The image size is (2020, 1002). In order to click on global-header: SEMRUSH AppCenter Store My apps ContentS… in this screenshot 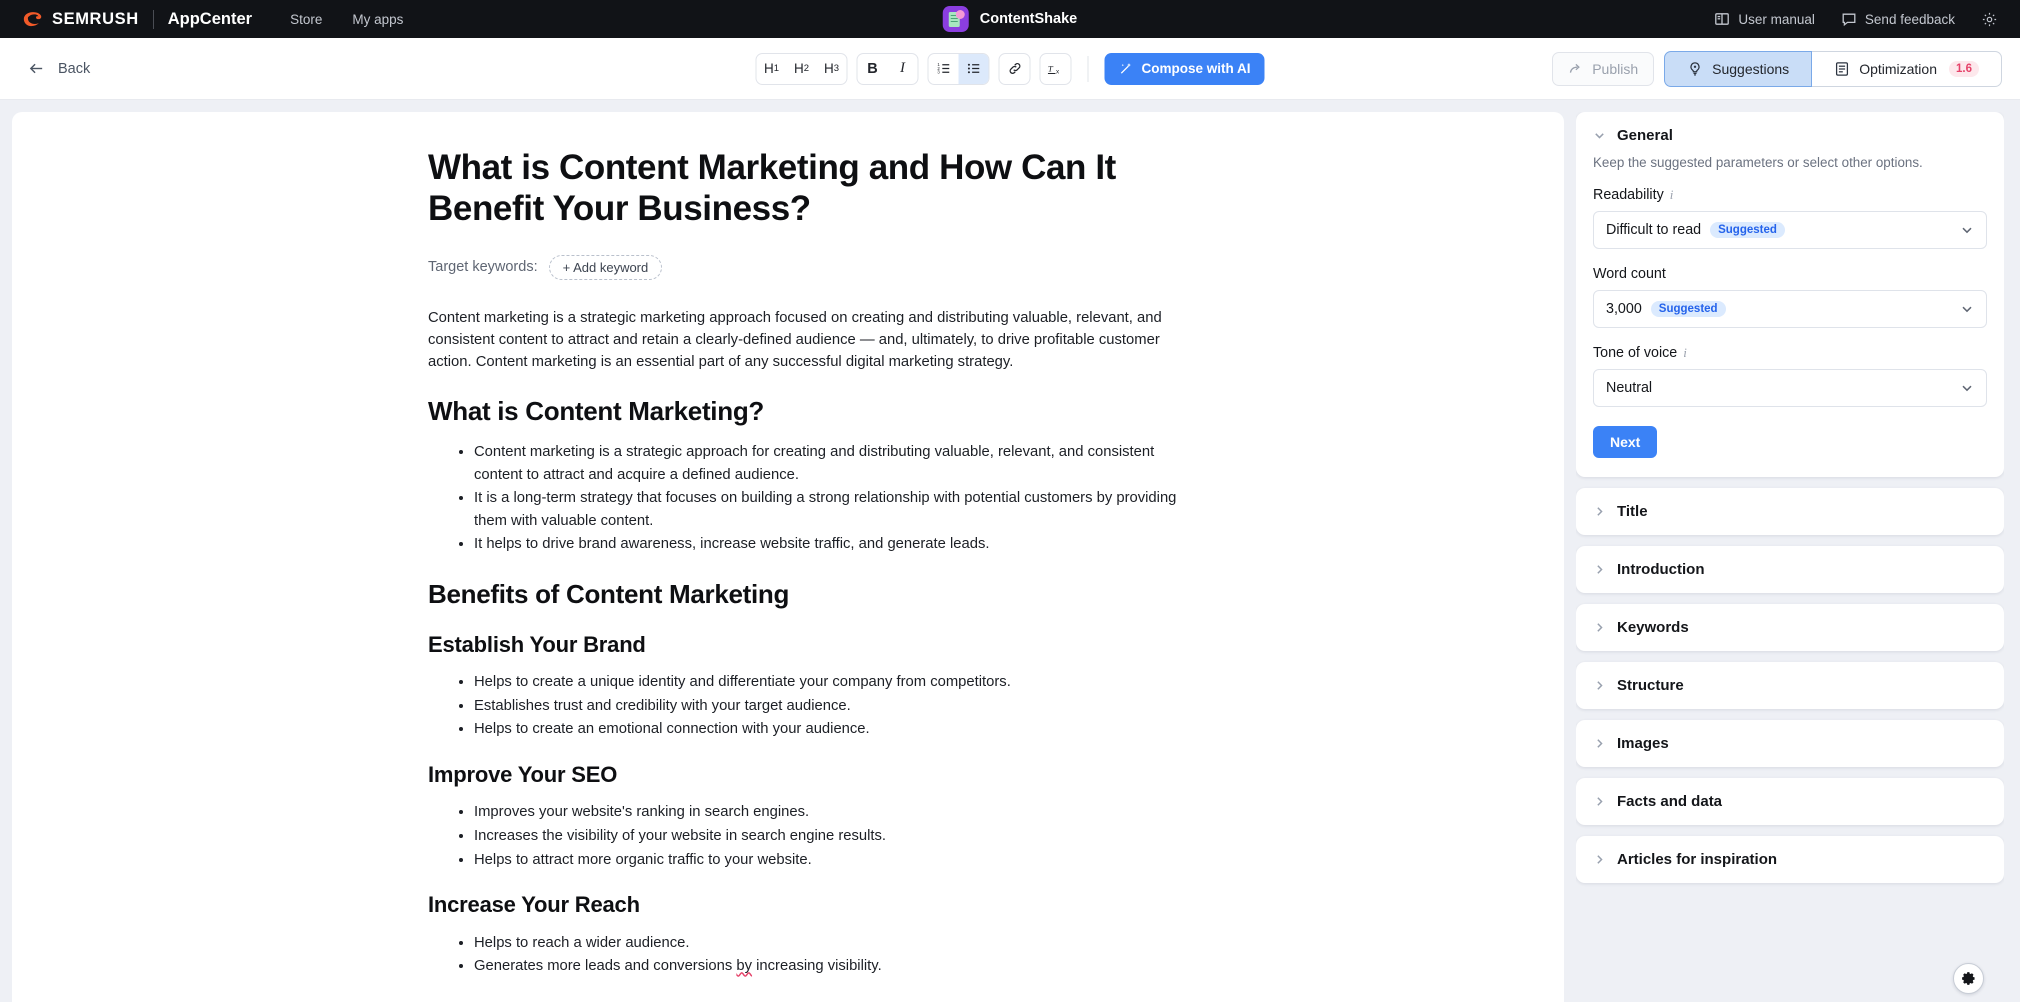, I will do `click(1010, 19)`.